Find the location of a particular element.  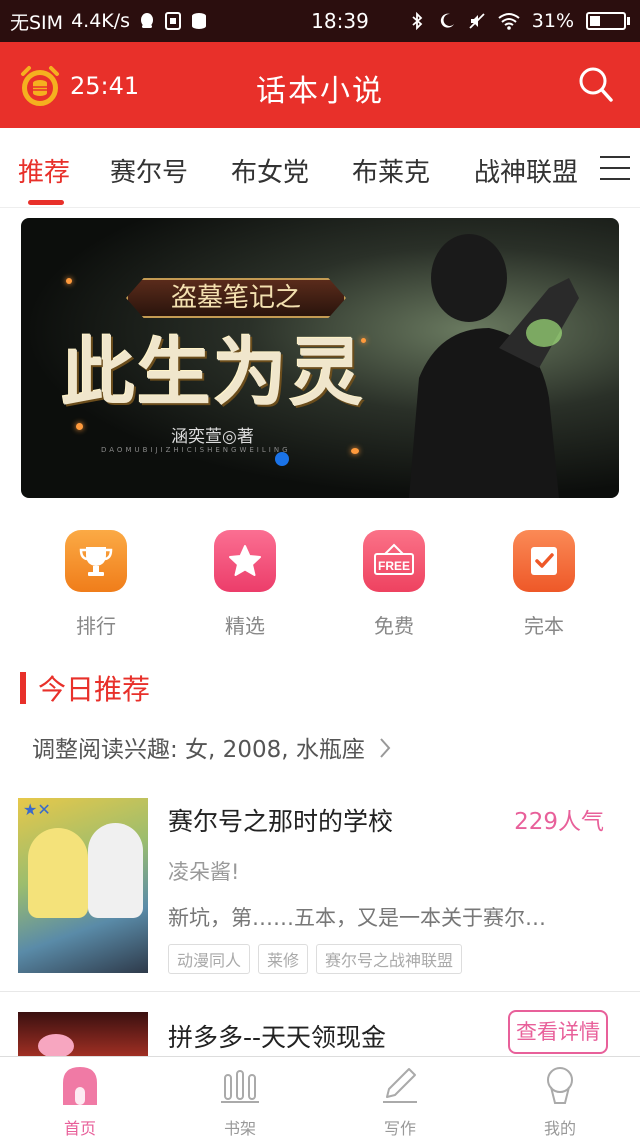

nav-bookshelf-label: 书架 is located at coordinates (239, 1128).